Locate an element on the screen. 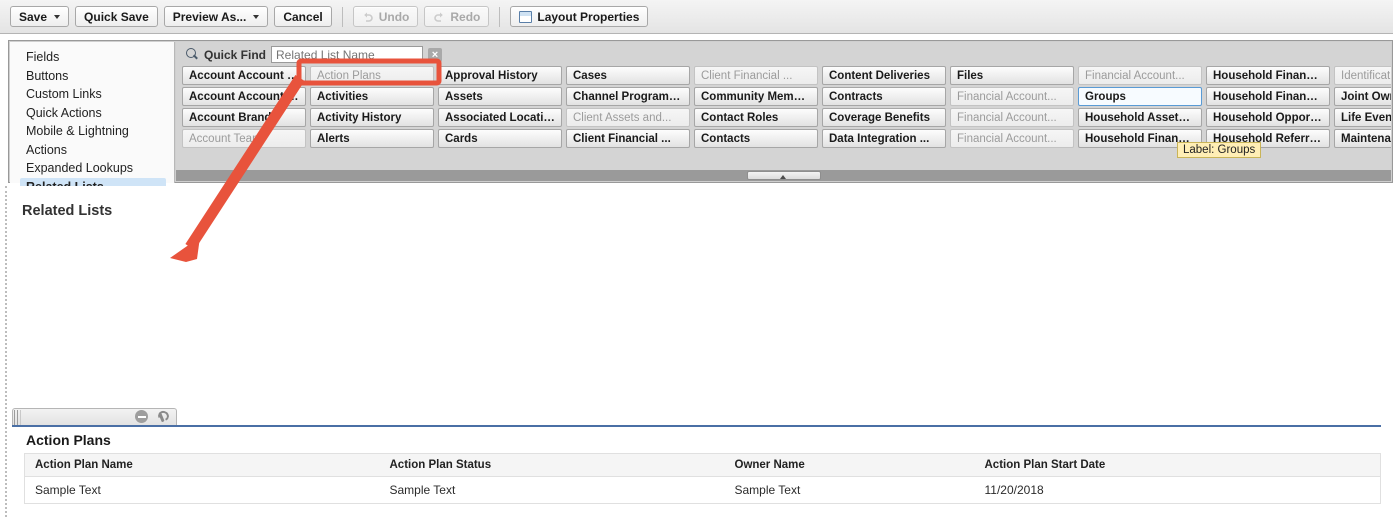  palette-item: Joint Owner is located at coordinates (1362, 96).